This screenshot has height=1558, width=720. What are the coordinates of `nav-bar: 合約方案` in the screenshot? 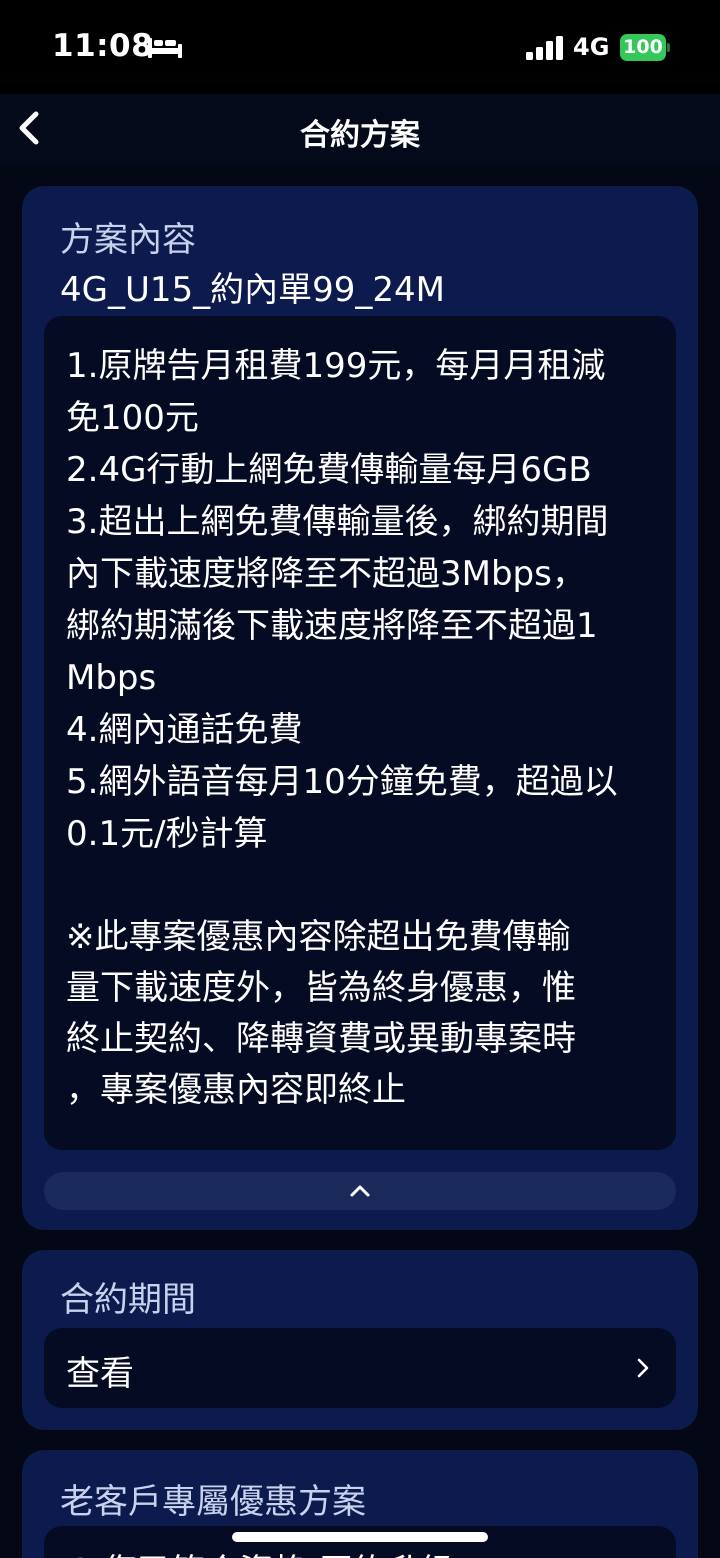 It's located at (360, 129).